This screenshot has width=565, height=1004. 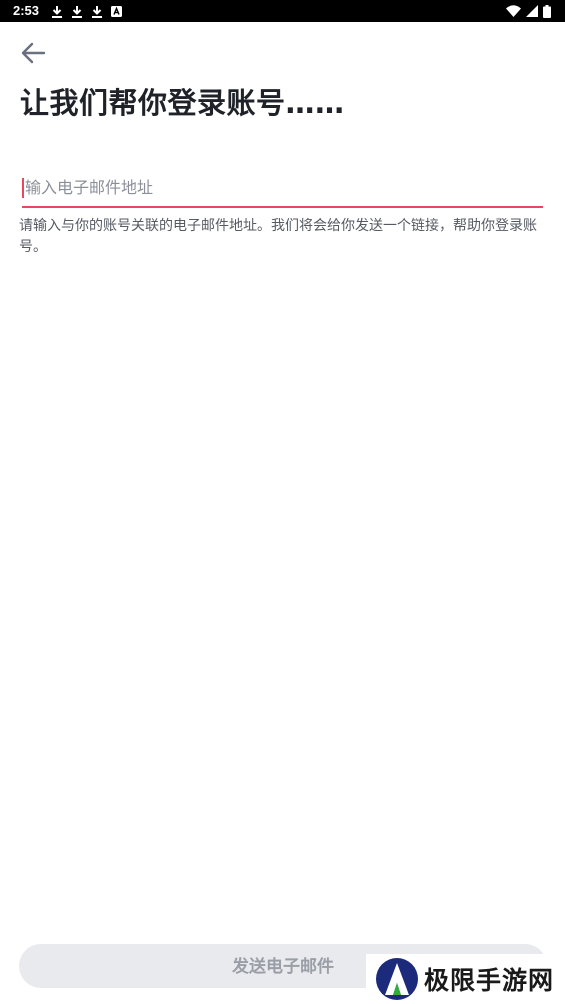 I want to click on email-field-container, so click(x=284, y=189).